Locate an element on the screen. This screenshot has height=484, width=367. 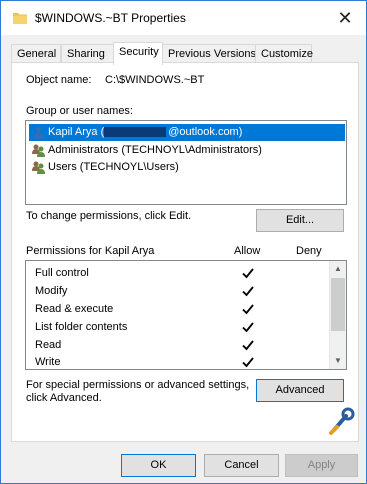
permission-row: Full control is located at coordinates (62, 273).